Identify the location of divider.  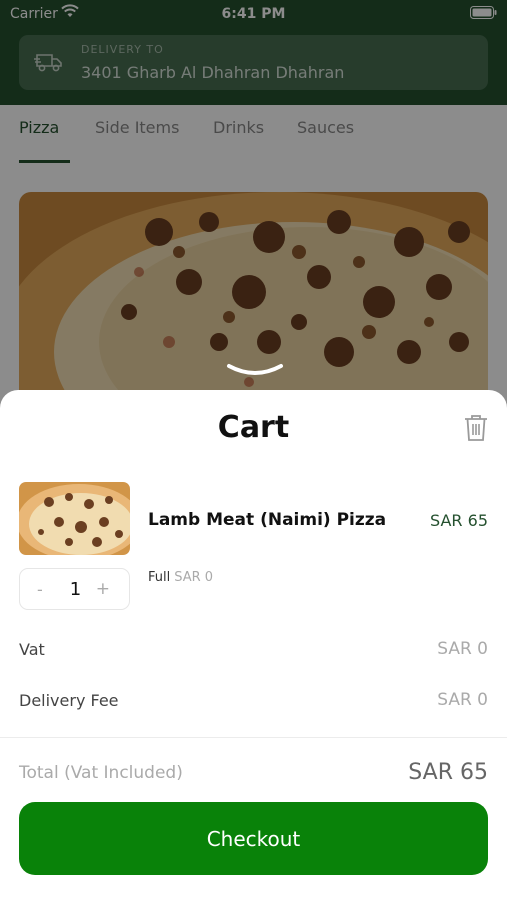
(253, 737).